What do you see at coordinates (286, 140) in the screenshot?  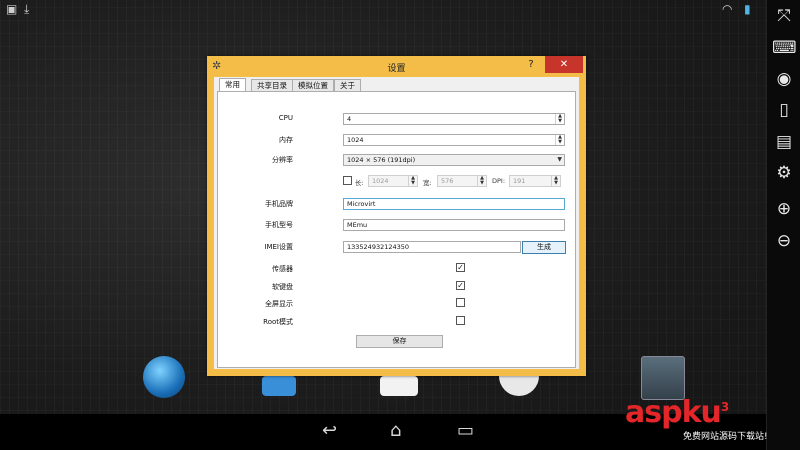 I see `memory-label: 内存` at bounding box center [286, 140].